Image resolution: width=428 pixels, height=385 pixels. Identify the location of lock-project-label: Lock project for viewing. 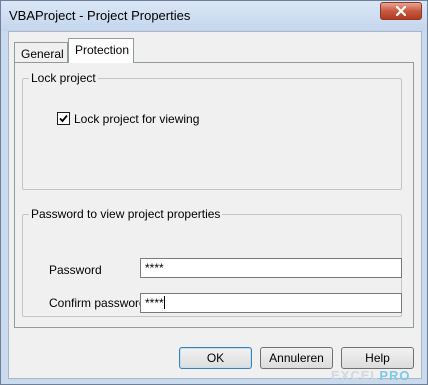
(136, 119).